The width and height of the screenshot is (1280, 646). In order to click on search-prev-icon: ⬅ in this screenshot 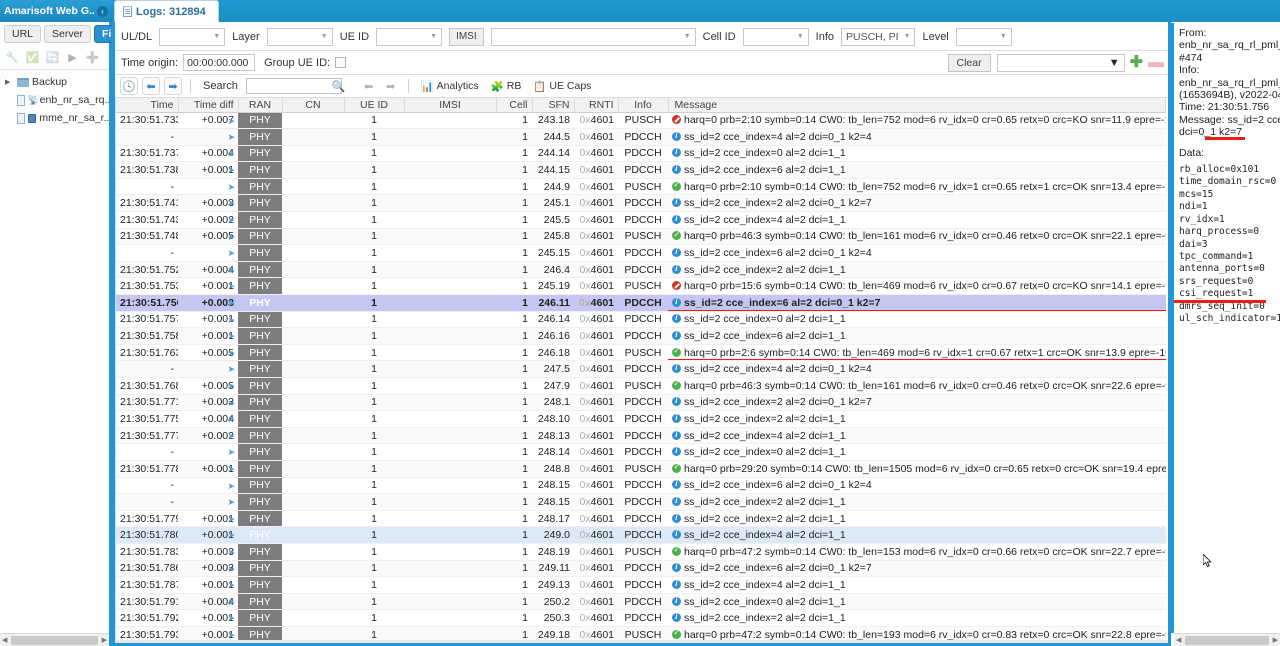, I will do `click(369, 86)`.